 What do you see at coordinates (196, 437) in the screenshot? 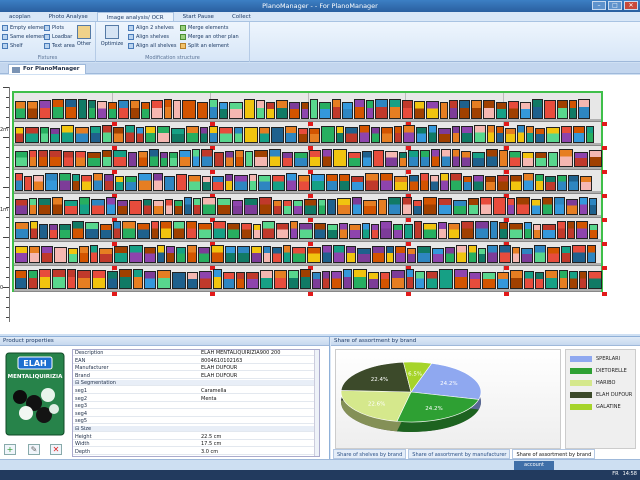
I see `property-row: Height 22.5 cm` at bounding box center [196, 437].